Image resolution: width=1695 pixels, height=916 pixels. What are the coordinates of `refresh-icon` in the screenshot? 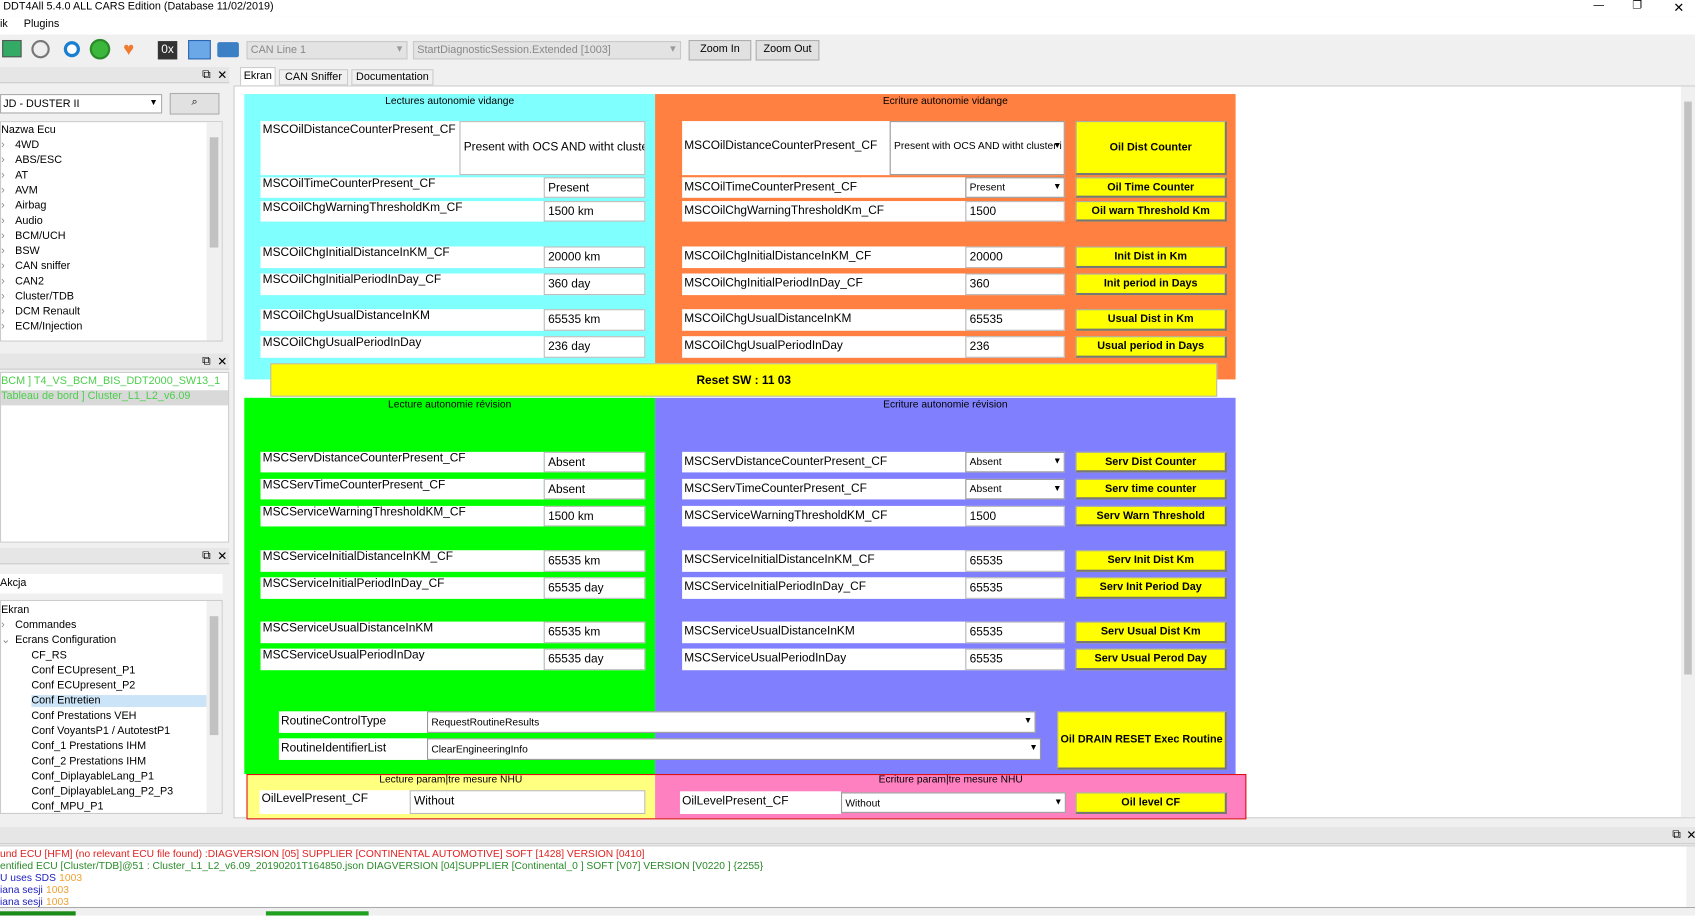 It's located at (71, 49).